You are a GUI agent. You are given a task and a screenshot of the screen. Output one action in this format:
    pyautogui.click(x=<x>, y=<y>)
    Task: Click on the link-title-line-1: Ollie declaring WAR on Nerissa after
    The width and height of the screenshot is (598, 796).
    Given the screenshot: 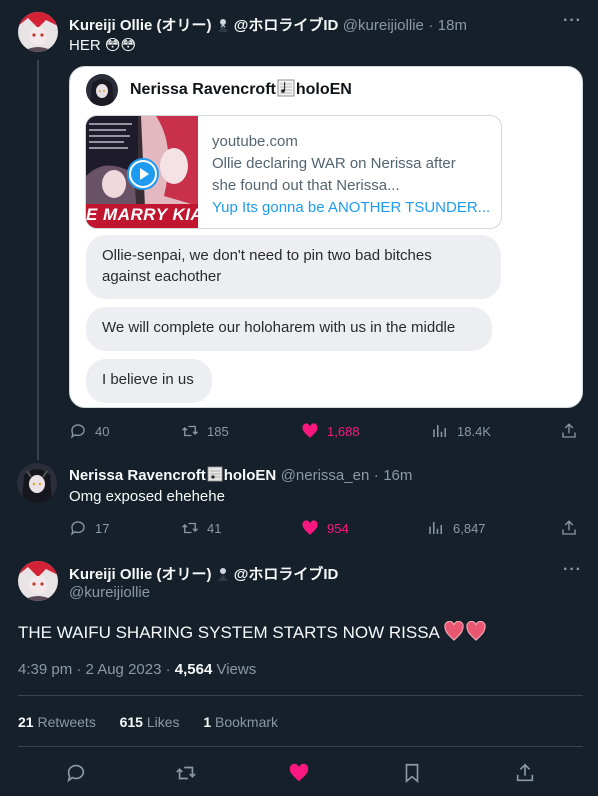 What is the action you would take?
    pyautogui.click(x=334, y=163)
    